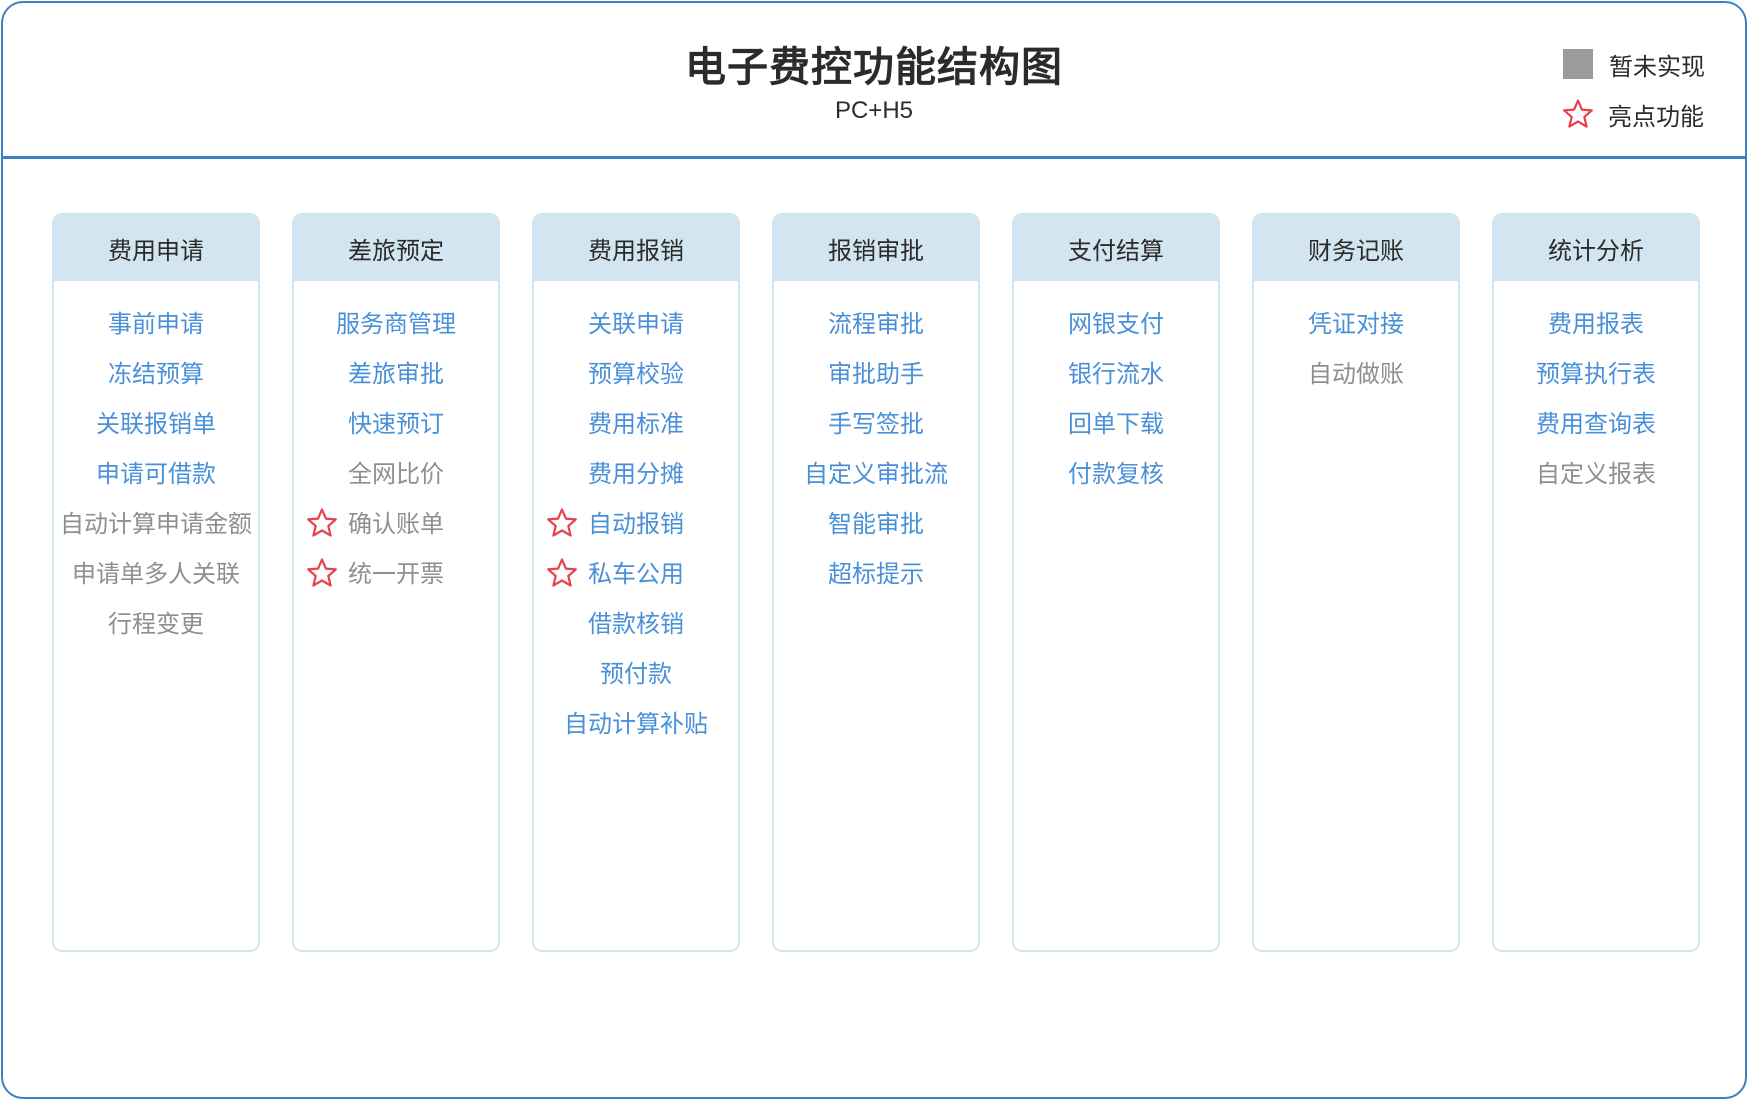  I want to click on feature-item: 手写签批, so click(876, 424).